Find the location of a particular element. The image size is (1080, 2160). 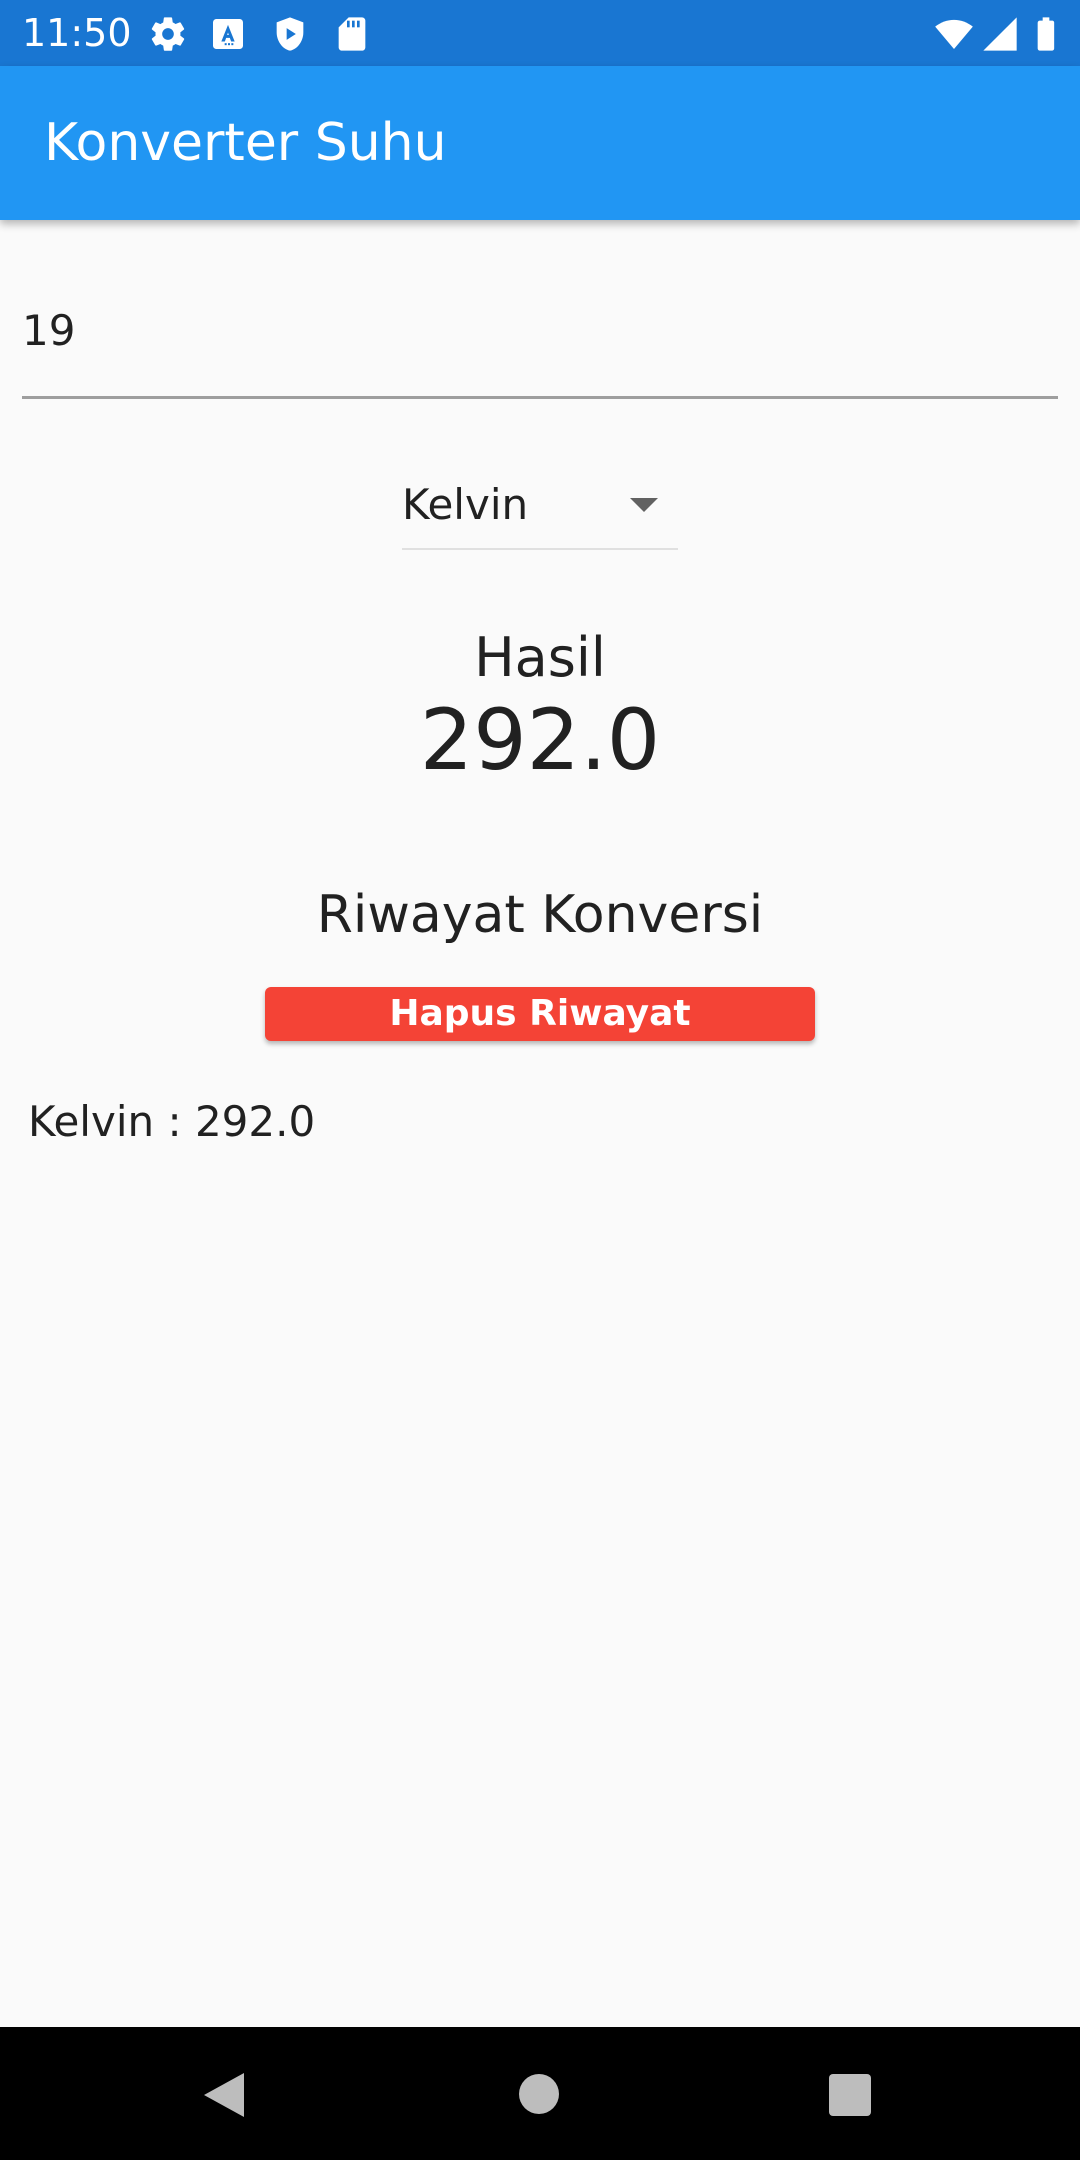

wifi-icon is located at coordinates (954, 34).